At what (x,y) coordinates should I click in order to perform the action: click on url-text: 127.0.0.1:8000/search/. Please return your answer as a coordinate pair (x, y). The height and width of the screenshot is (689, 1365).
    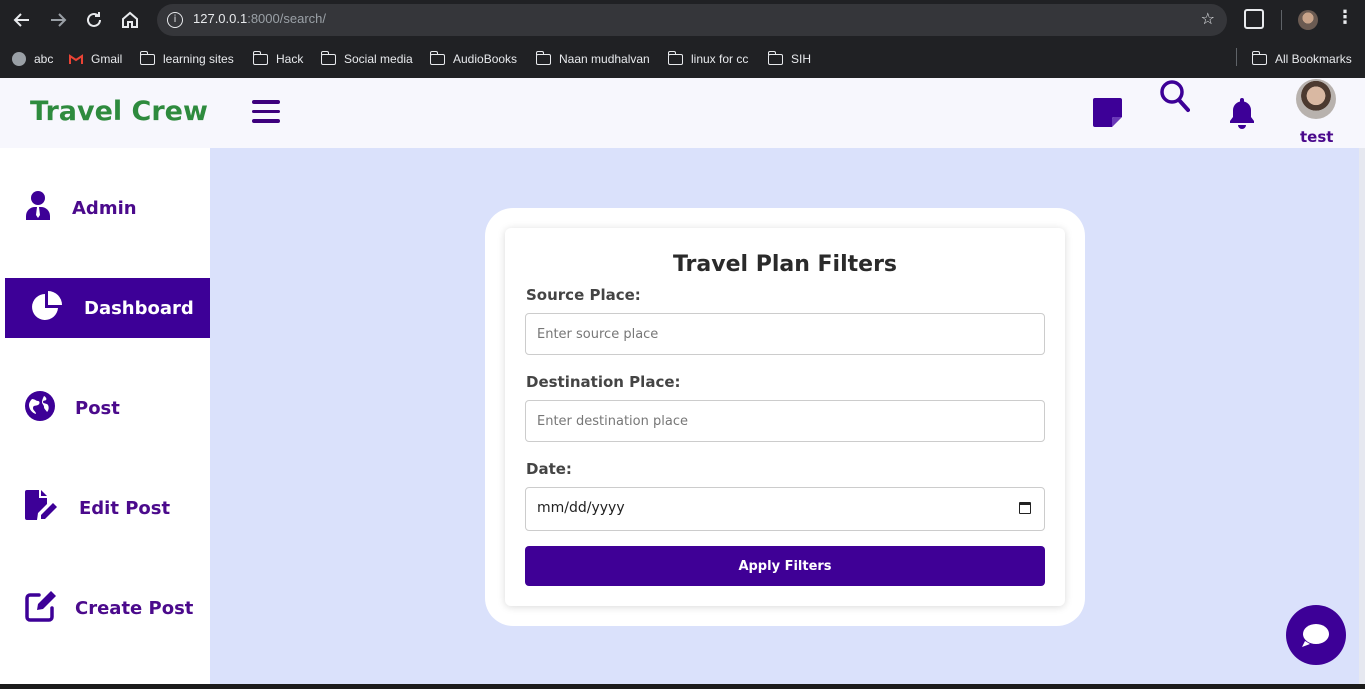
    Looking at the image, I should click on (259, 18).